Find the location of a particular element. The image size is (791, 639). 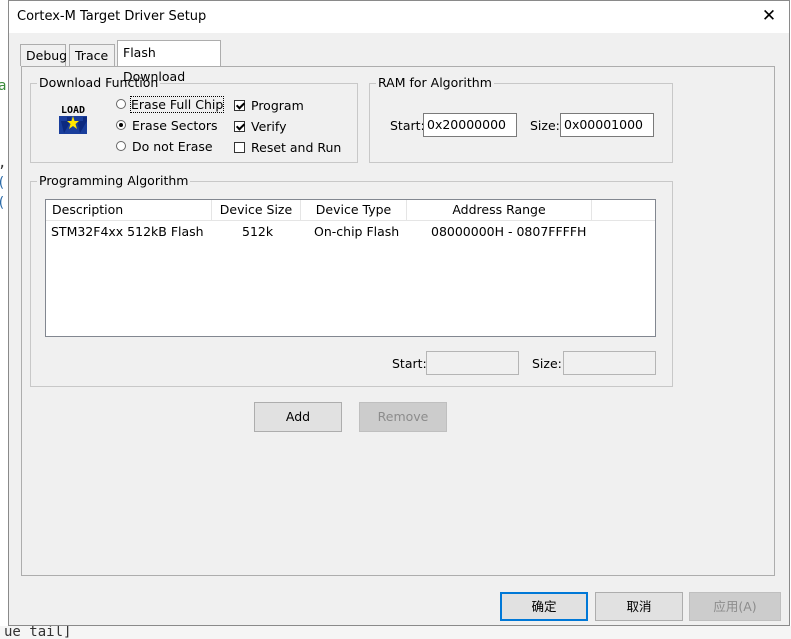

ram-start-label: Start: is located at coordinates (407, 125).